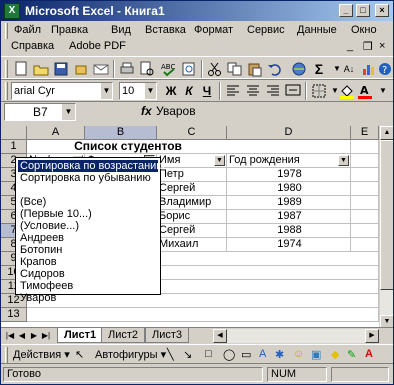 This screenshot has height=385, width=394. I want to click on select-all-corner, so click(14, 133).